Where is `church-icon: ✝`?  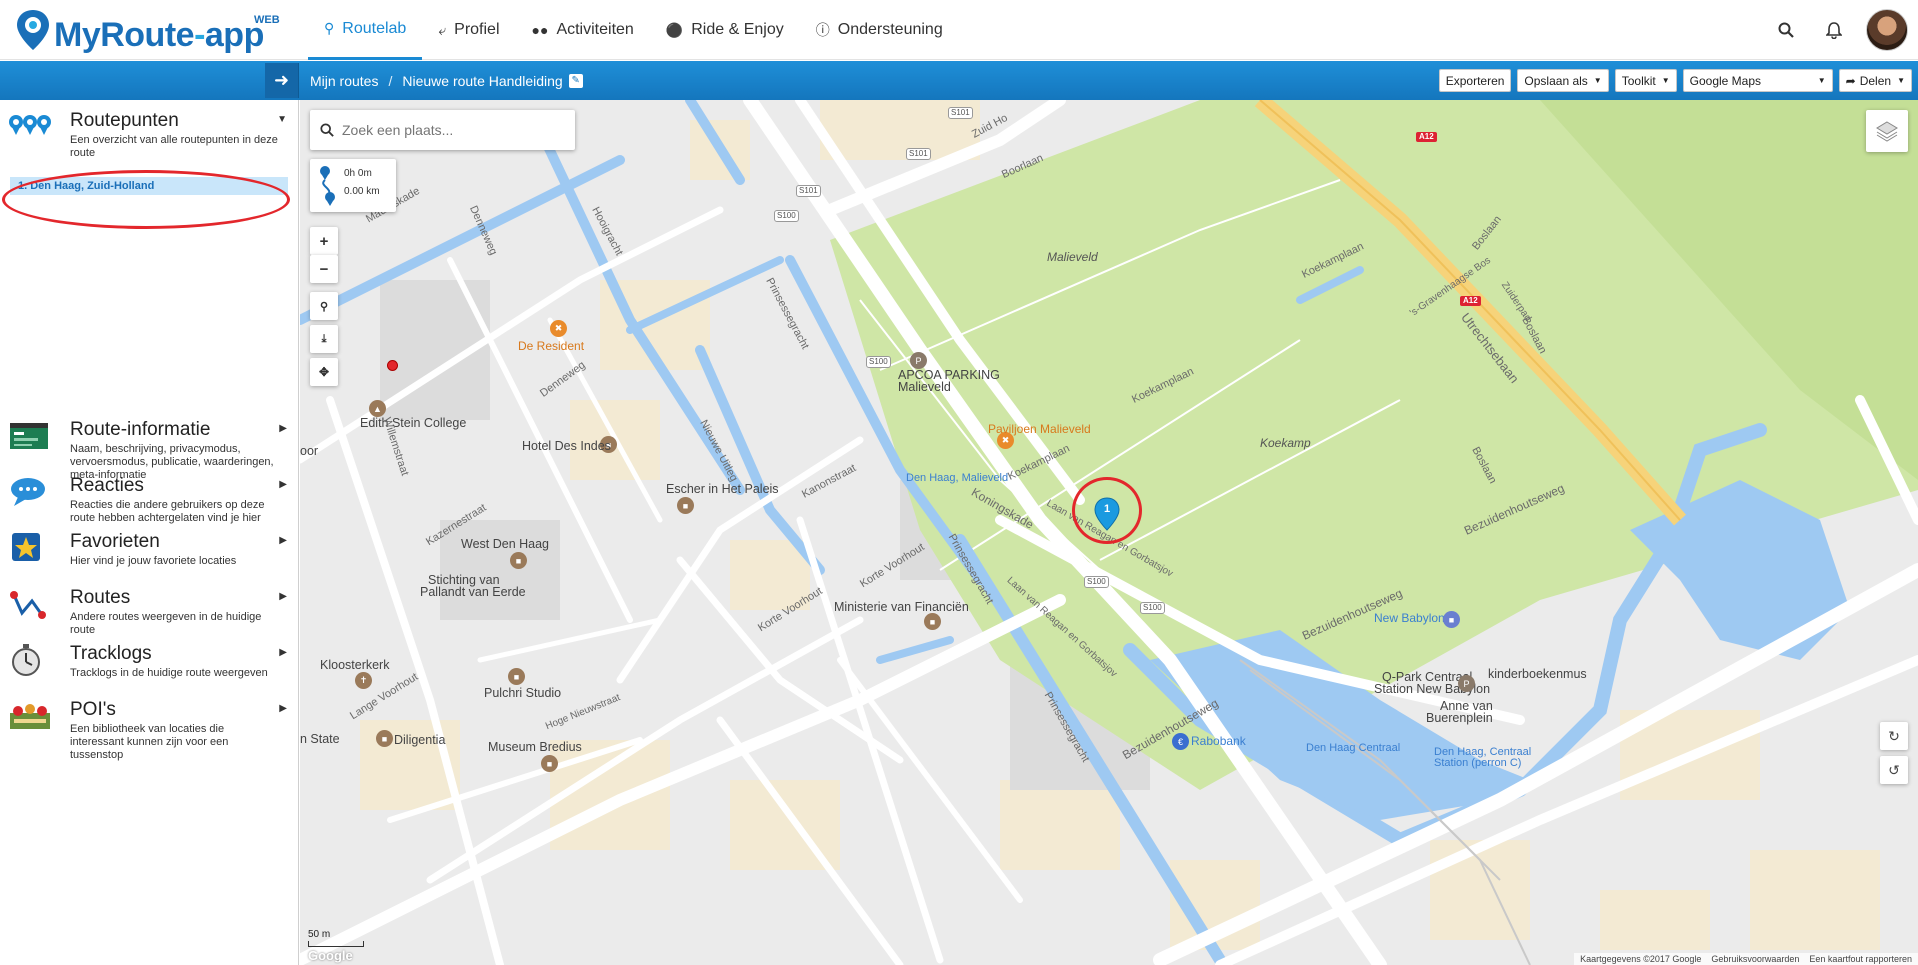
church-icon: ✝ is located at coordinates (363, 680).